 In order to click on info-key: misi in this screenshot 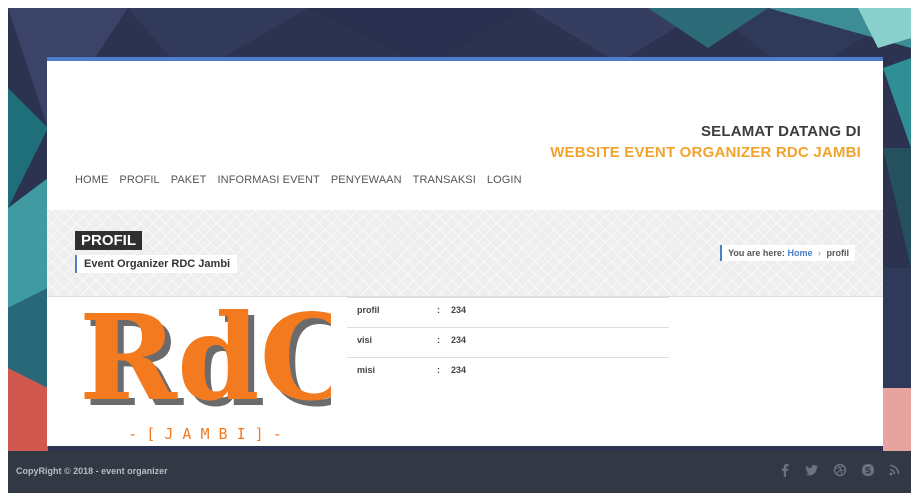, I will do `click(366, 370)`.